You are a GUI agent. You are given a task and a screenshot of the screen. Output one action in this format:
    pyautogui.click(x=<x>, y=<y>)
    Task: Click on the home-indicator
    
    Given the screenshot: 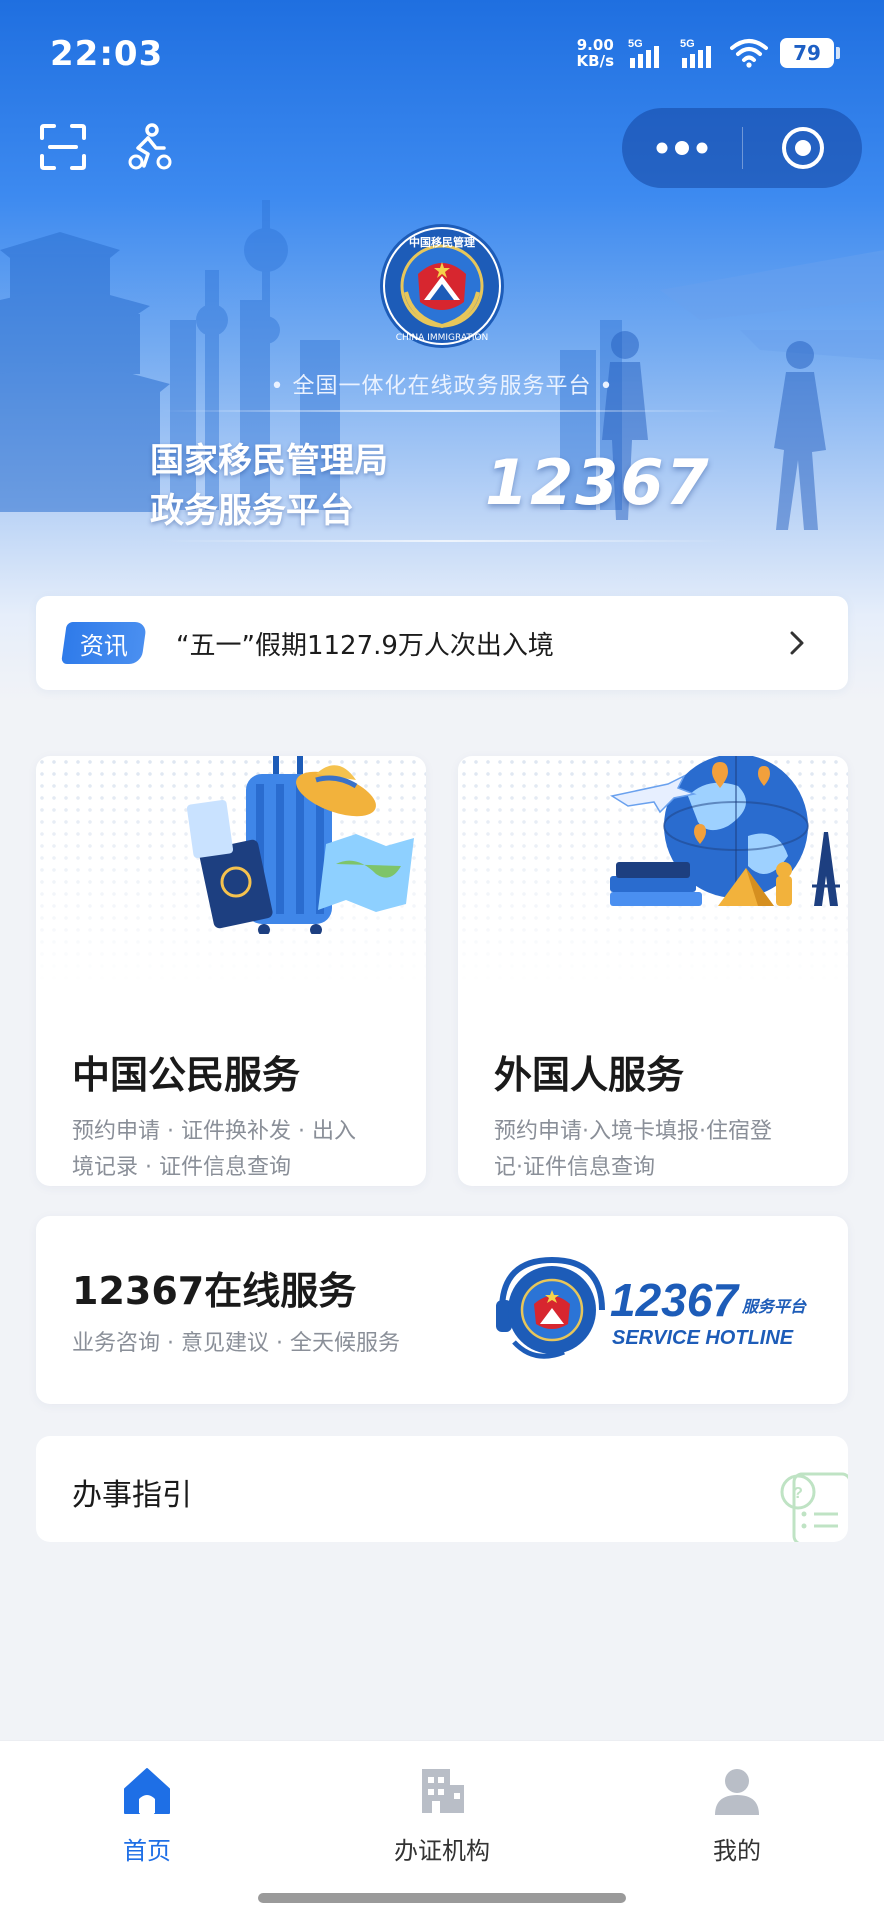 What is the action you would take?
    pyautogui.click(x=442, y=1898)
    